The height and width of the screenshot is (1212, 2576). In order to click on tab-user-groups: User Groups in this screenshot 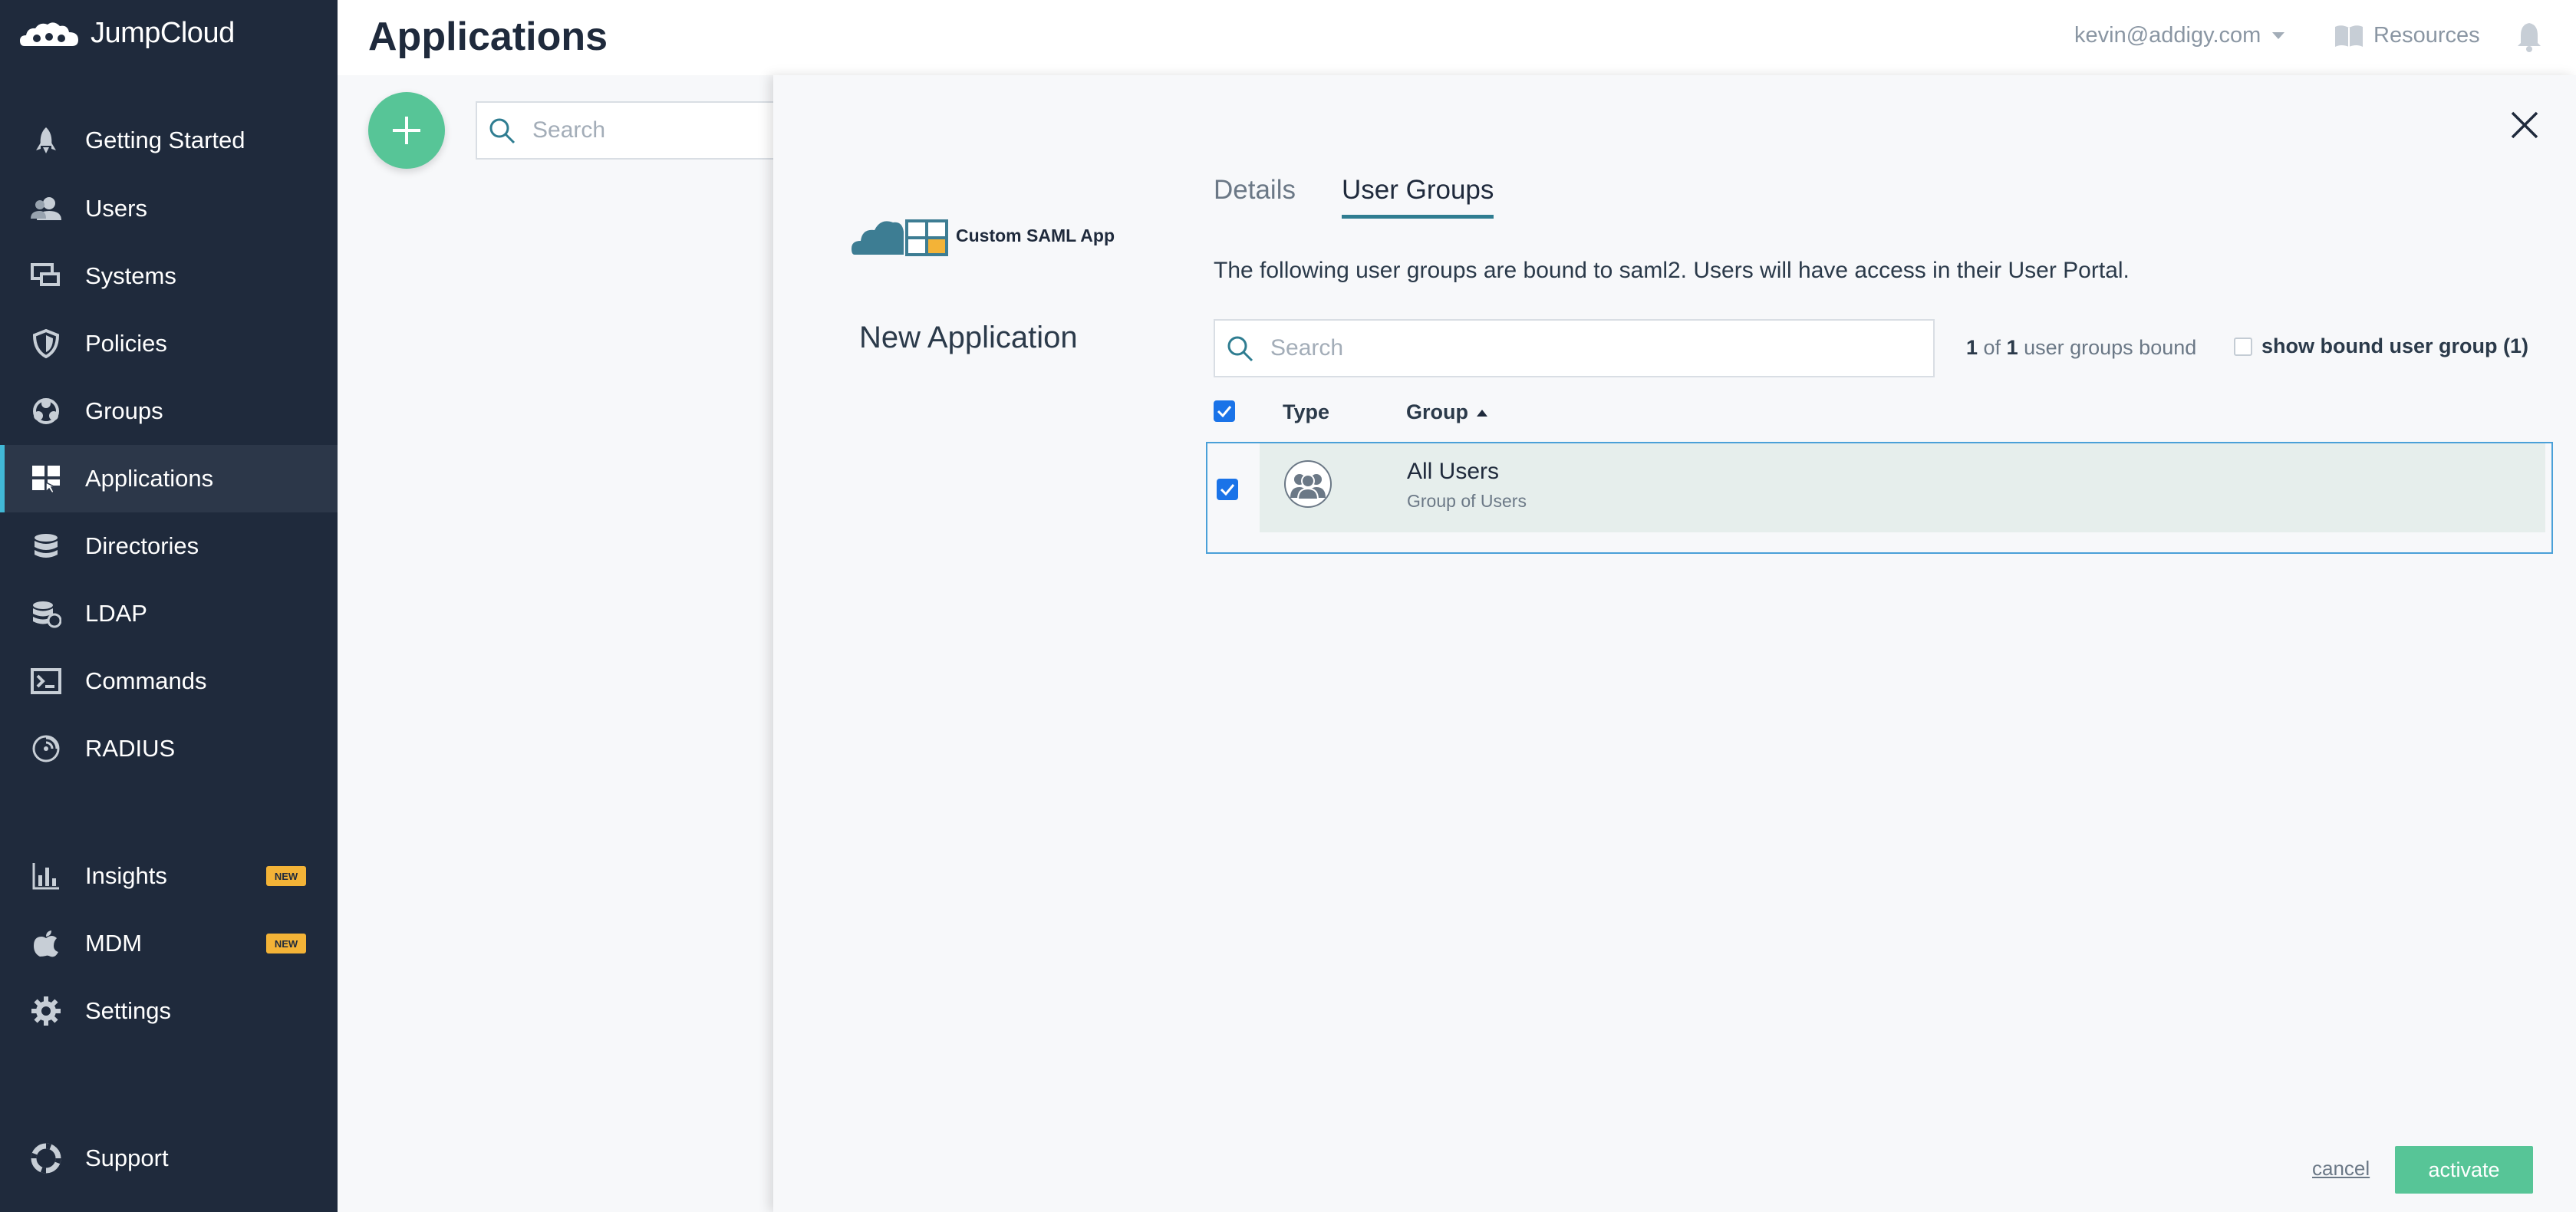, I will do `click(1417, 197)`.